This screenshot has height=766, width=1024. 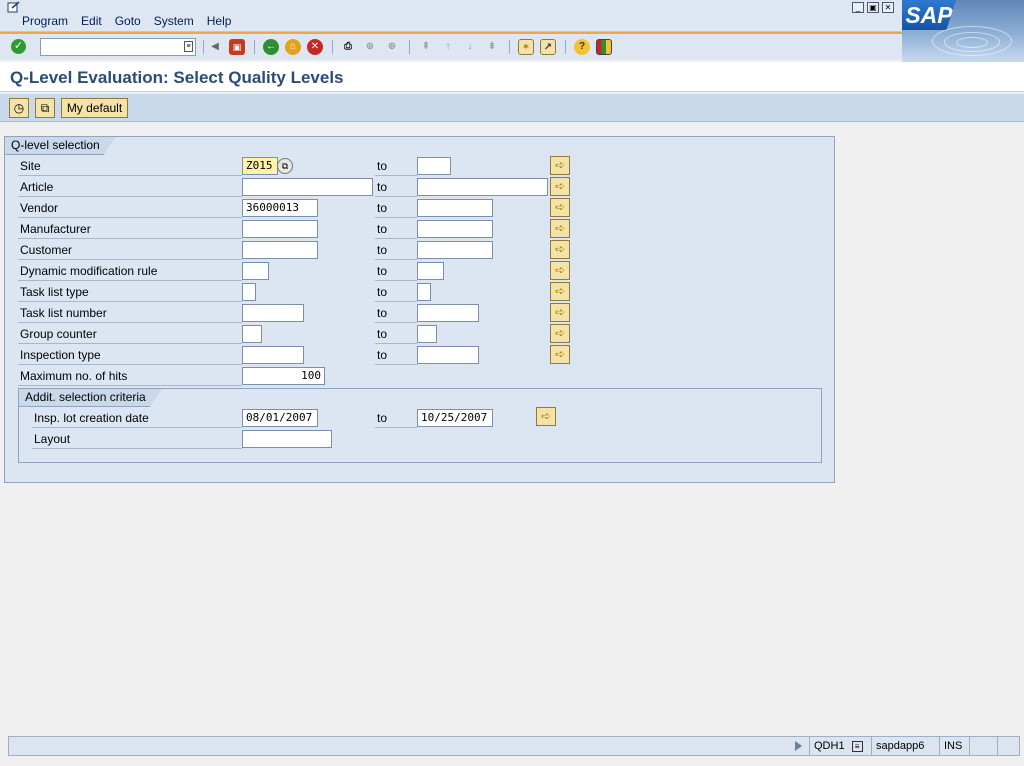 I want to click on shortcut-icon: ↗, so click(x=548, y=47).